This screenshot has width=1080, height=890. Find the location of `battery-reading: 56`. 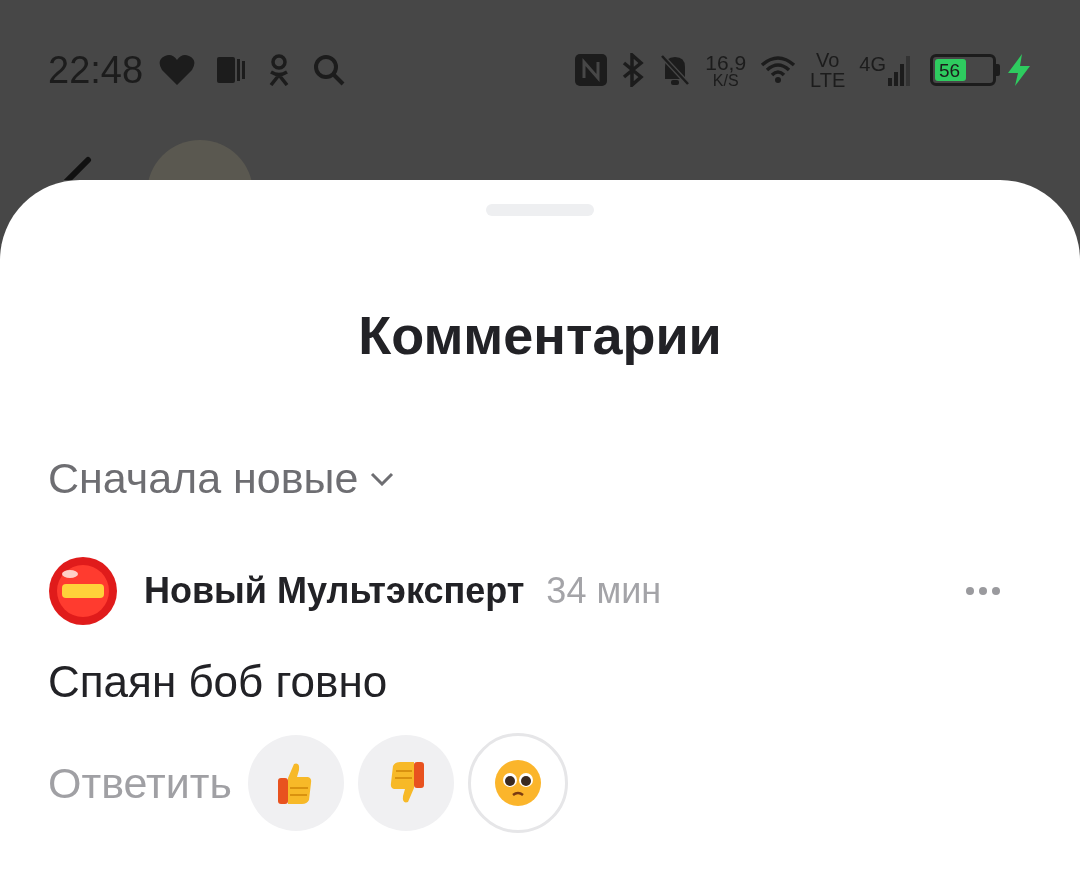

battery-reading: 56 is located at coordinates (950, 70).